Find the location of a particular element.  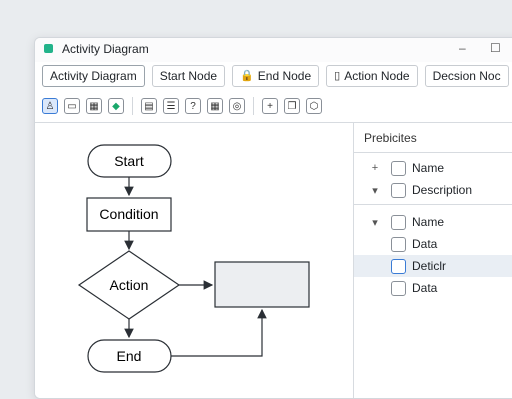

document-icon: ☰ is located at coordinates (171, 106).